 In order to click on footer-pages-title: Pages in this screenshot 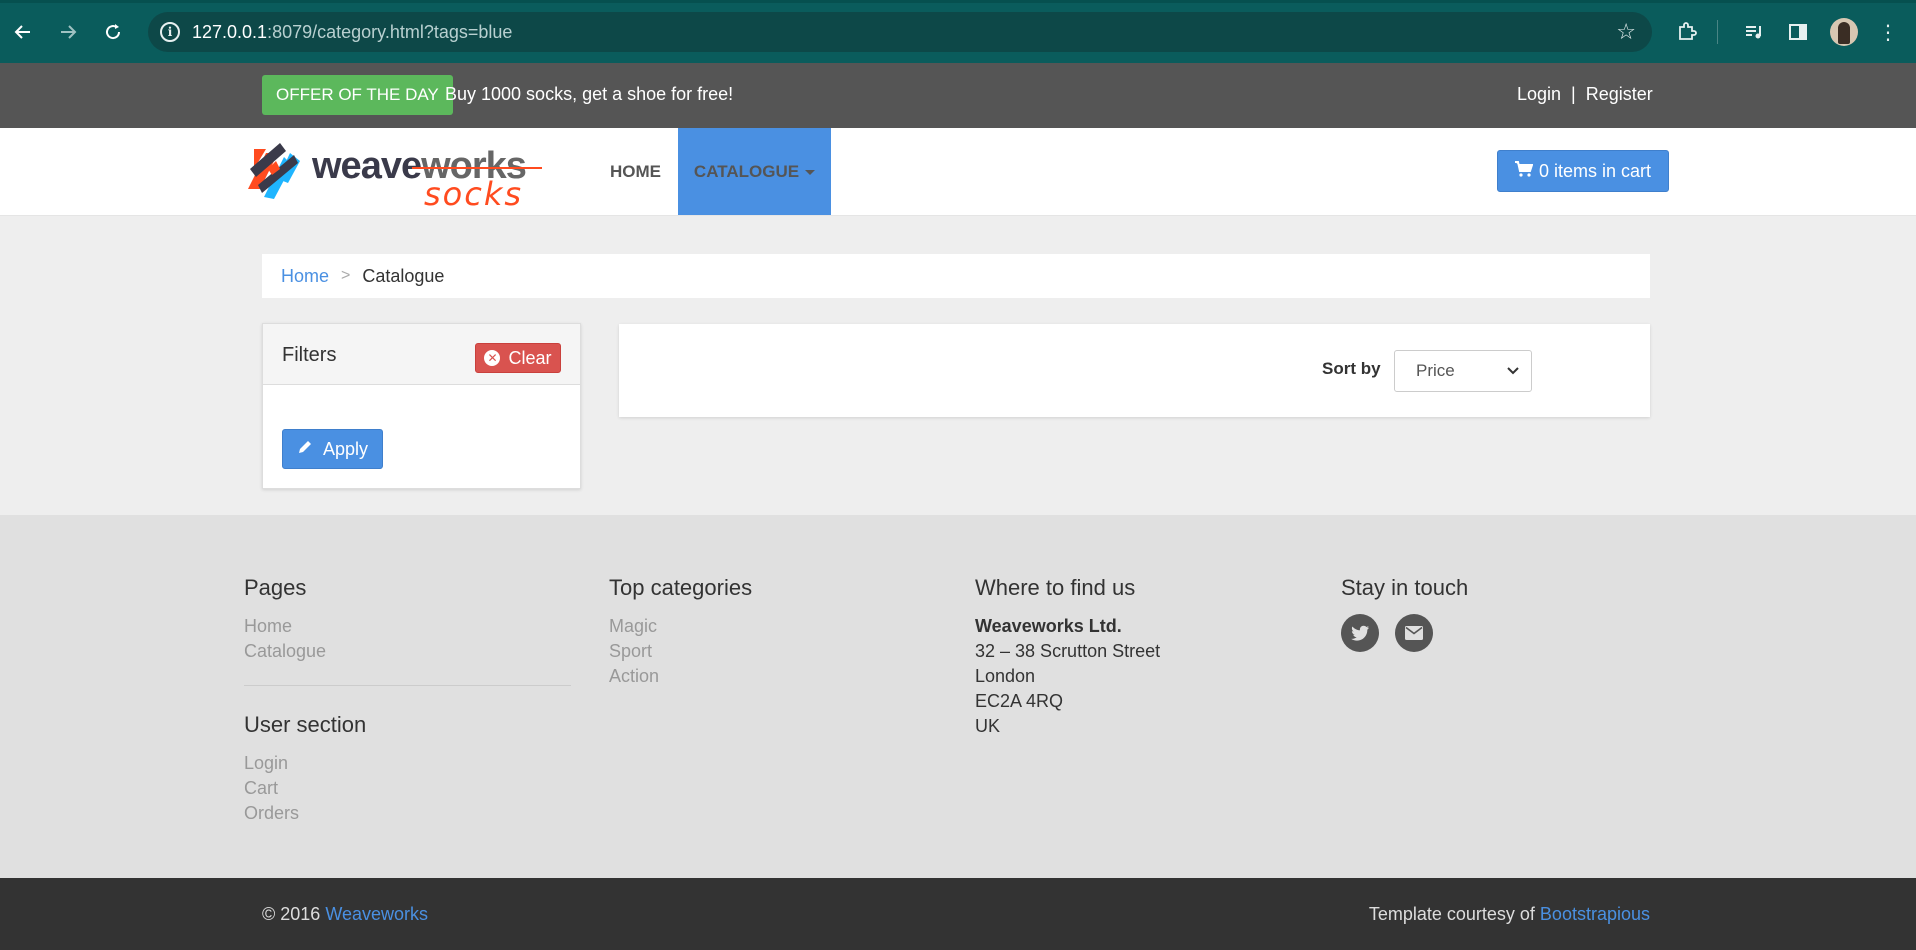, I will do `click(275, 587)`.